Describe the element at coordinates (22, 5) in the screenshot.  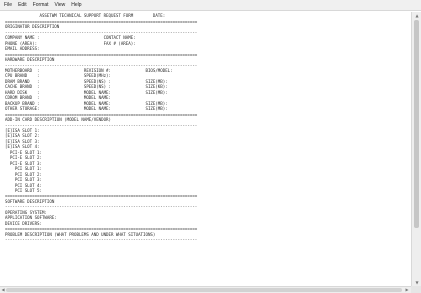
I see `menu-edit: Edit` at that location.